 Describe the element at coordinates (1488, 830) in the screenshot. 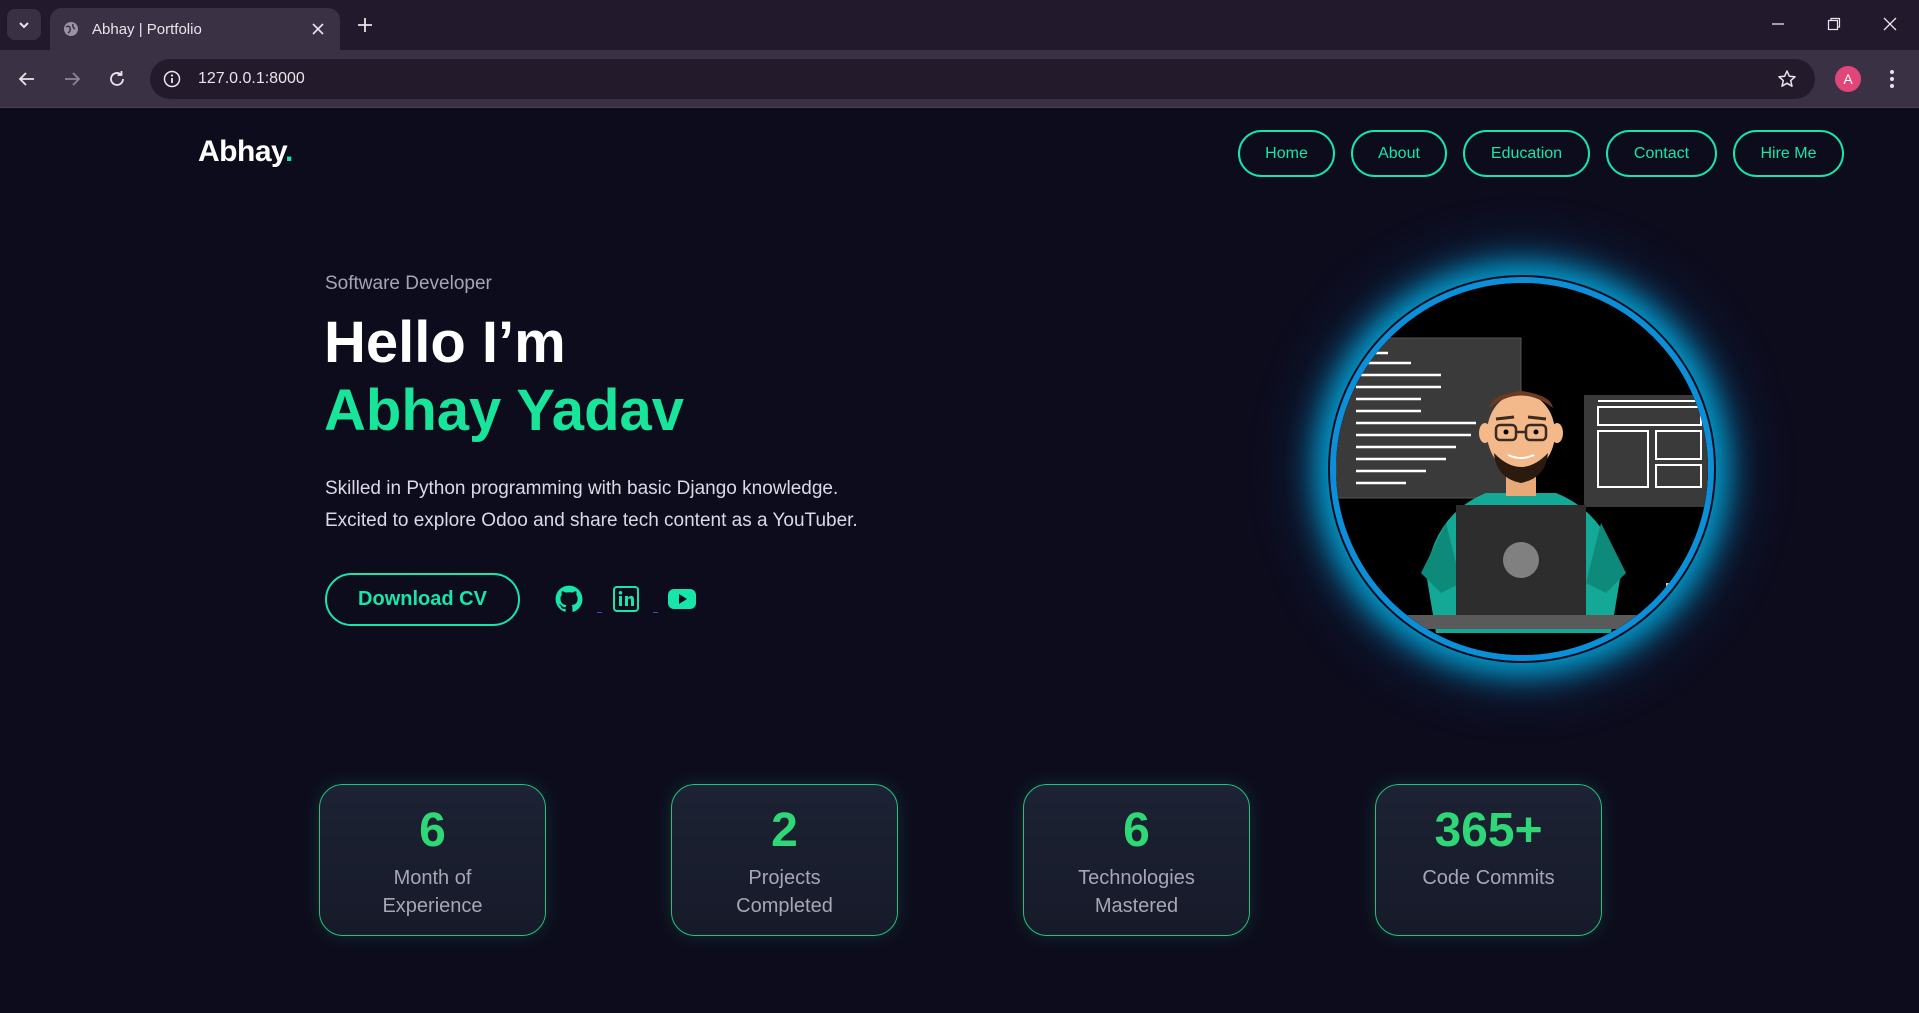

I see `stat-value: 365+` at that location.